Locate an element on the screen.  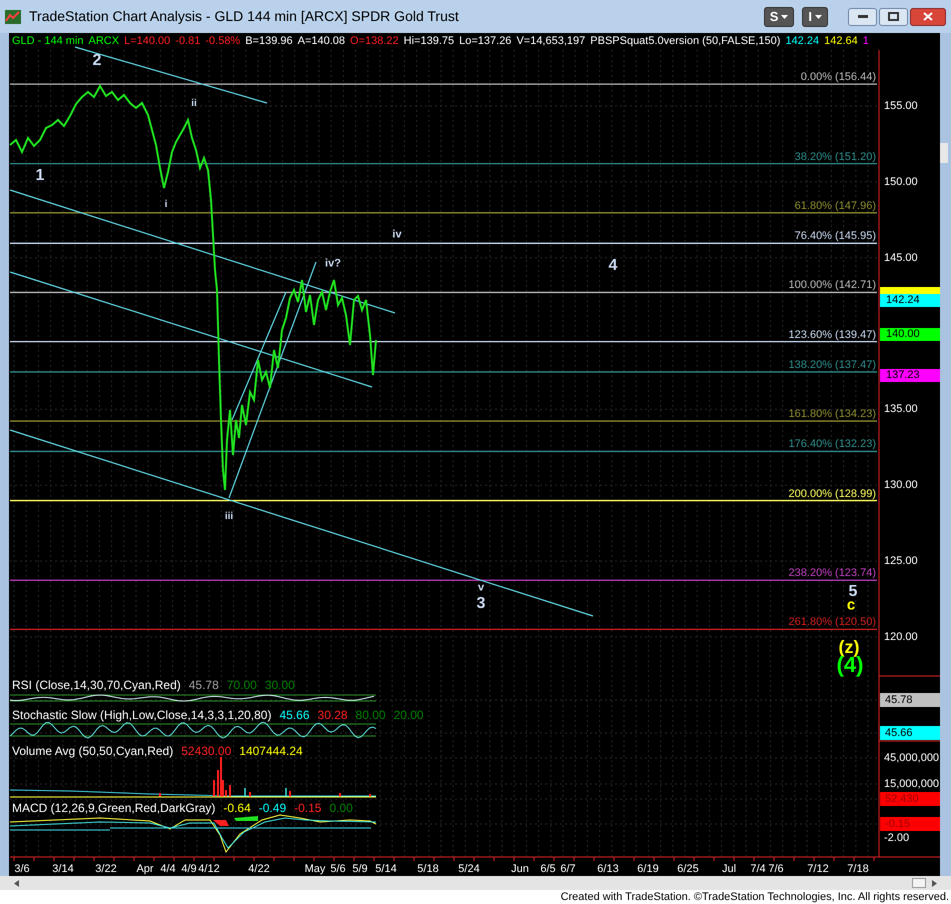
maximize-button is located at coordinates (893, 17).